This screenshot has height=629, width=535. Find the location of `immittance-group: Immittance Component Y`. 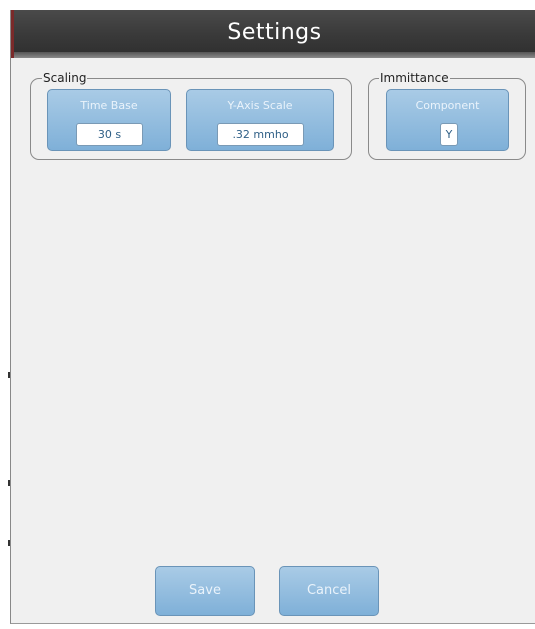

immittance-group: Immittance Component Y is located at coordinates (447, 115).